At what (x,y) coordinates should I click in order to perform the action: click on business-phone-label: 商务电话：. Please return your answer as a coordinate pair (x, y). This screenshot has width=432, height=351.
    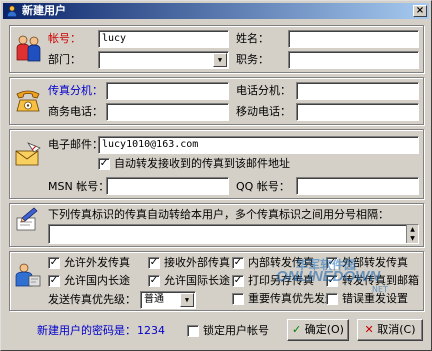
    Looking at the image, I should click on (75, 111).